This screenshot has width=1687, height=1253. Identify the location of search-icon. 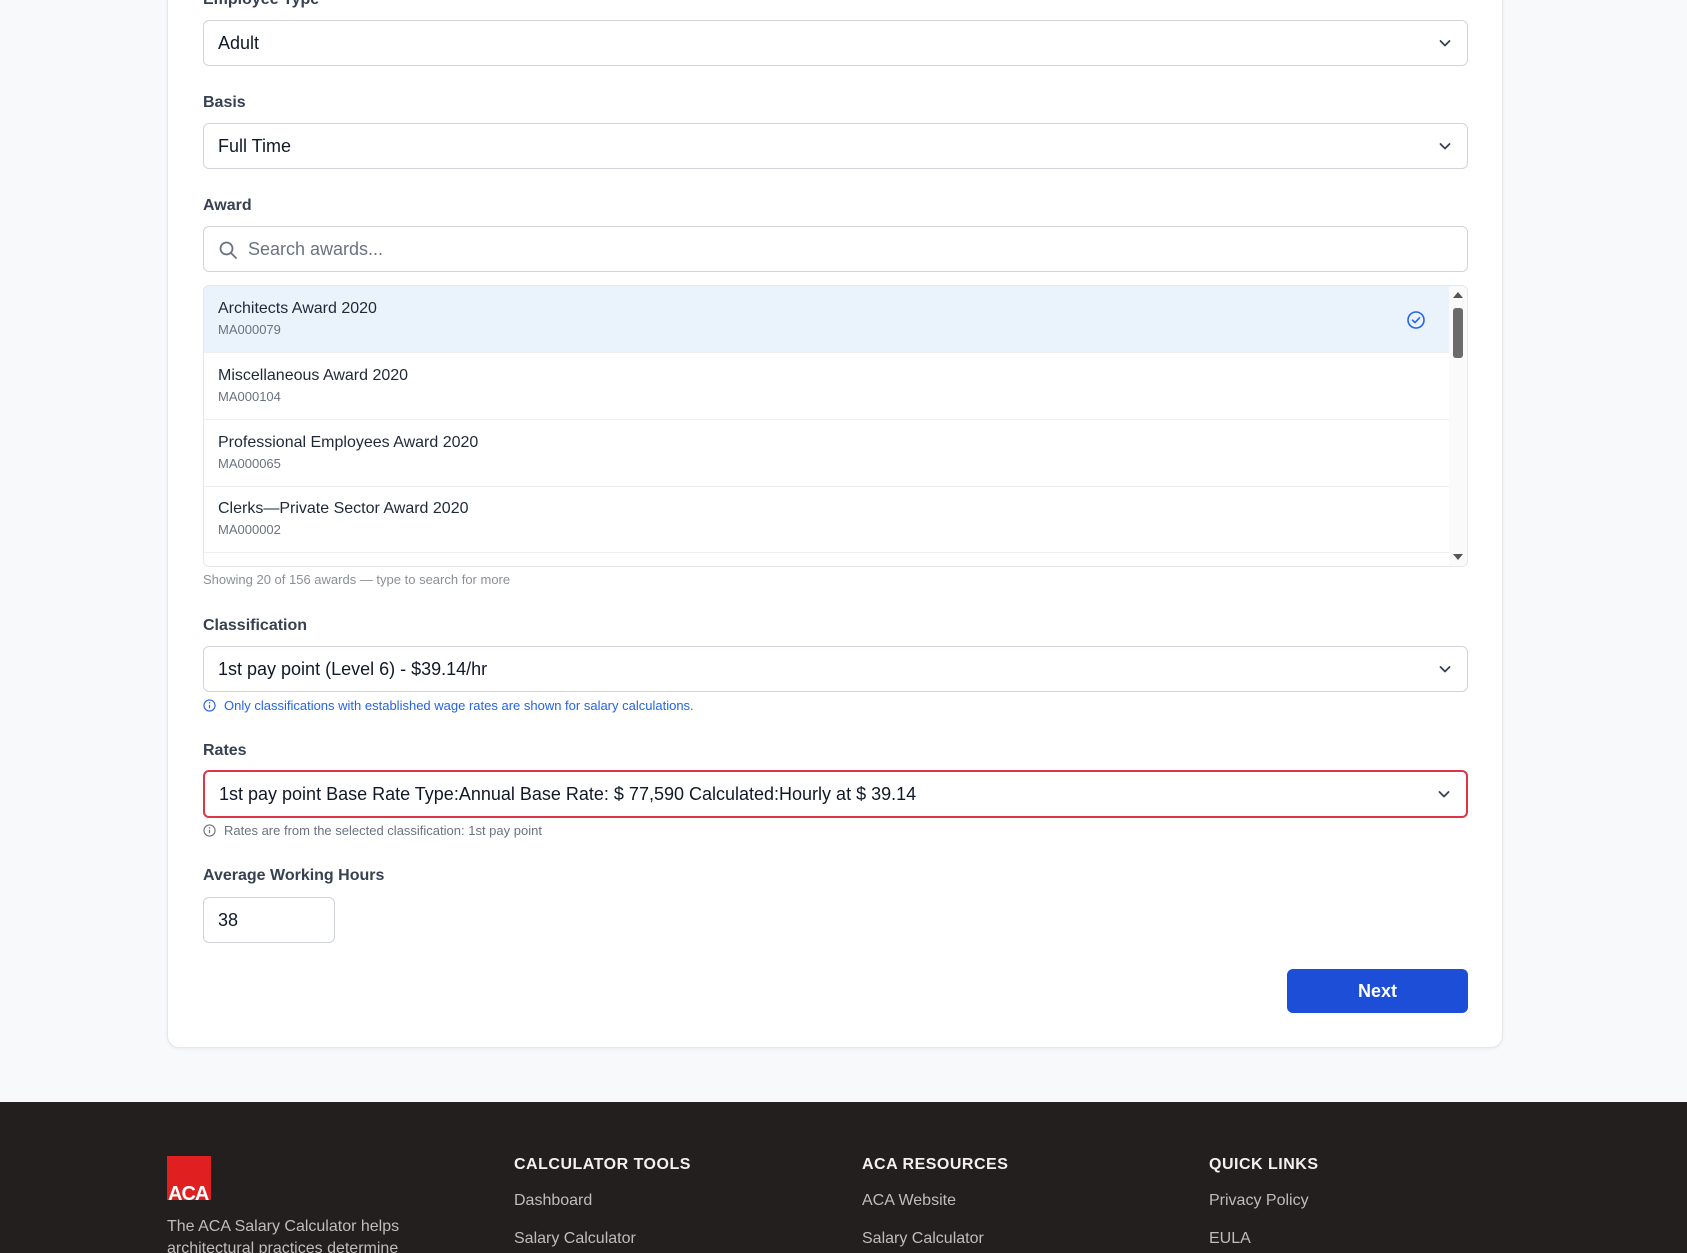
(228, 250).